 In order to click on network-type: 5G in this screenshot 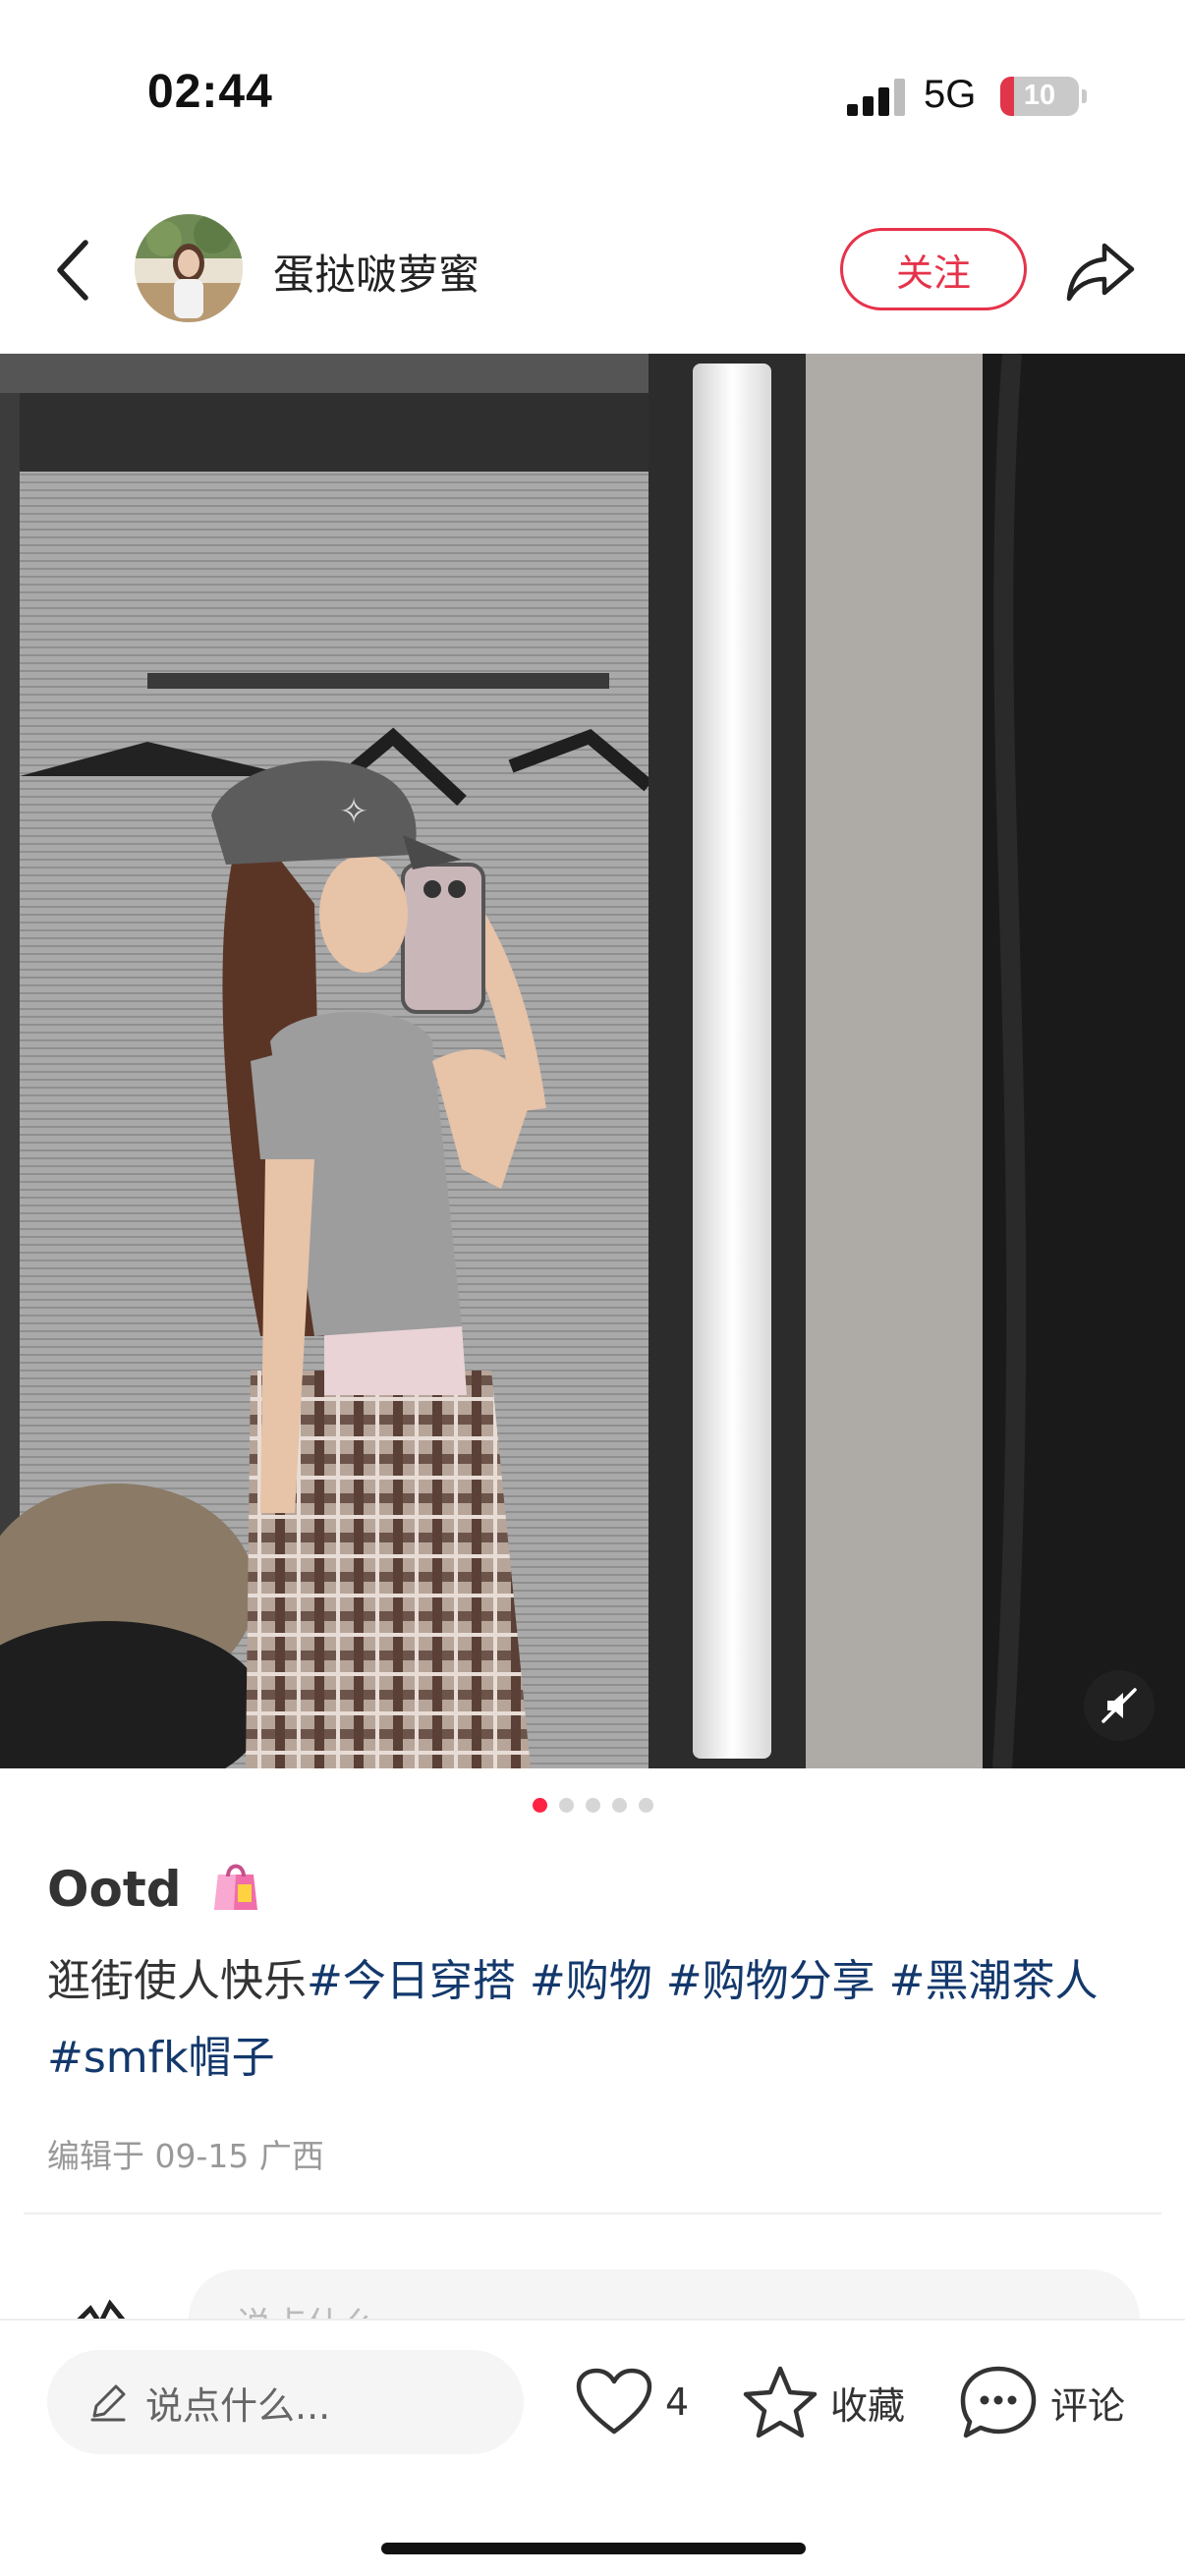, I will do `click(951, 94)`.